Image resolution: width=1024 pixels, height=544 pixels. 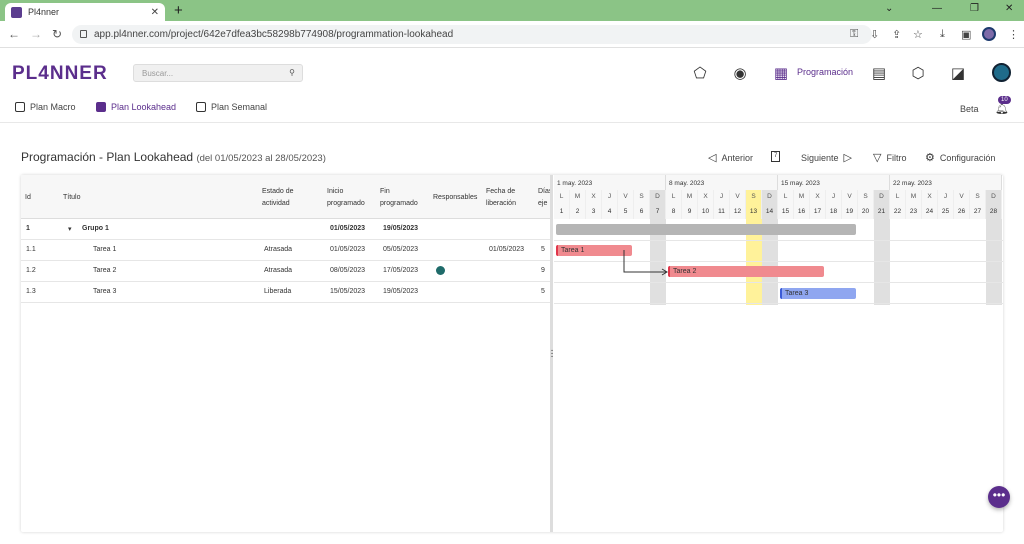 What do you see at coordinates (966, 34) in the screenshot?
I see `sidepanel-icon: ▣` at bounding box center [966, 34].